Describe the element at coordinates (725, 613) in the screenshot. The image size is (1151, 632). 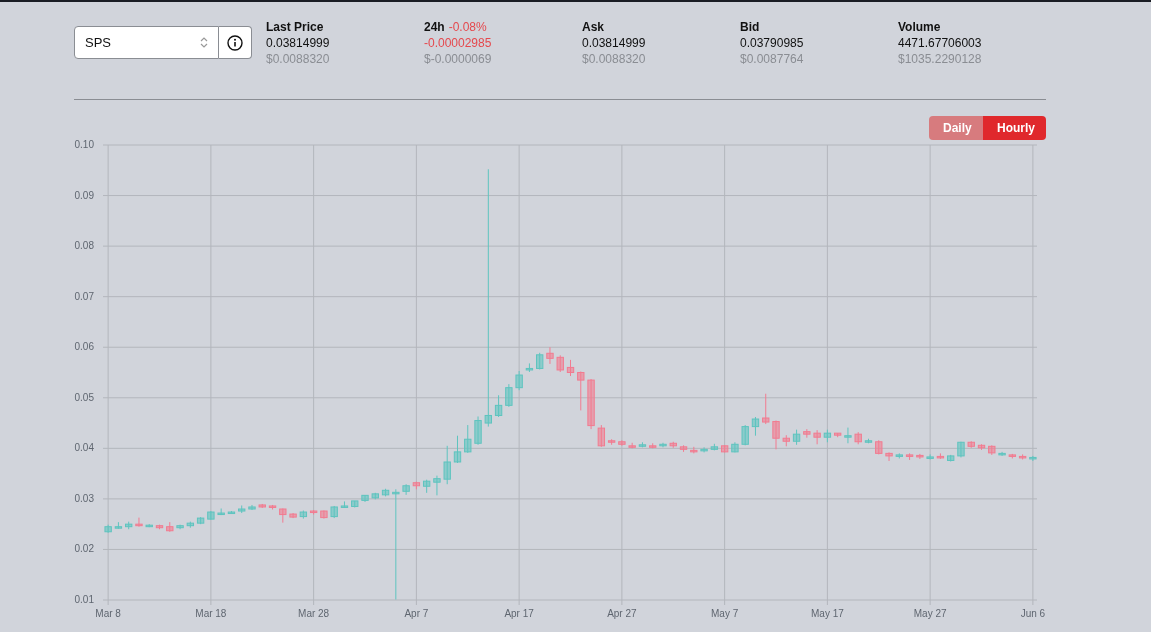
I see `axis-label: May 7` at that location.